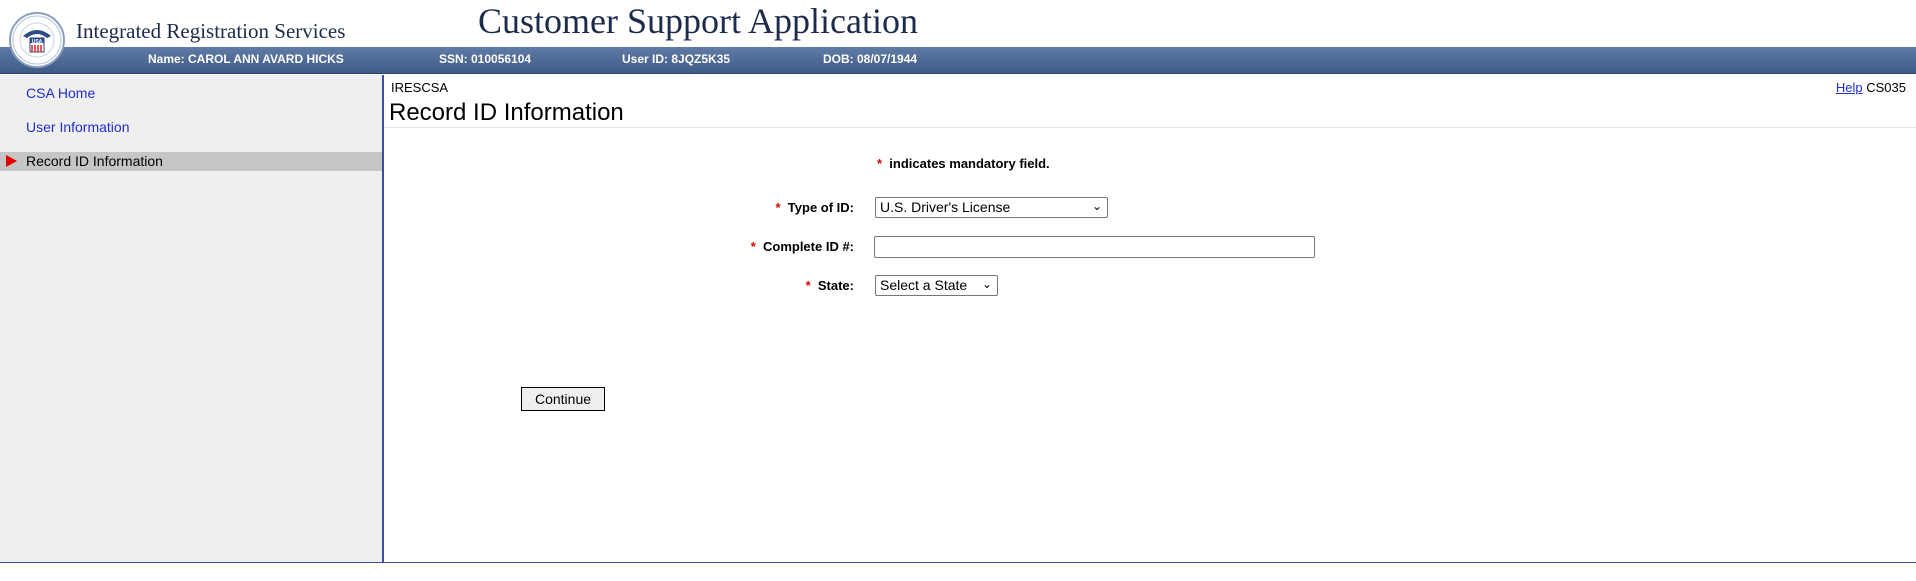 Image resolution: width=1916 pixels, height=581 pixels. Describe the element at coordinates (676, 59) in the screenshot. I see `user-id: User ID: 8JQZ5K35` at that location.